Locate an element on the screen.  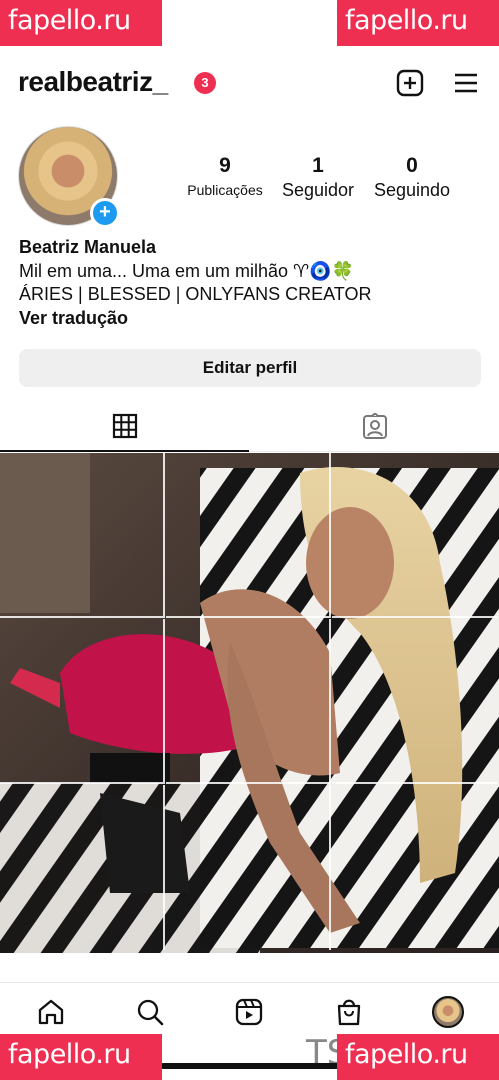
bio-line-1: Mil em uma... Uma em um milhão ♈🧿🍀 is located at coordinates (187, 270).